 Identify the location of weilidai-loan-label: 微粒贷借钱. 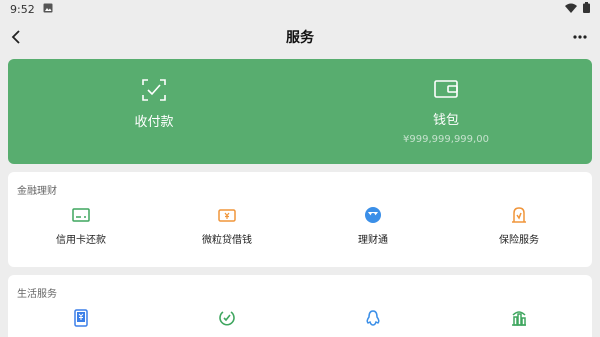
(227, 240).